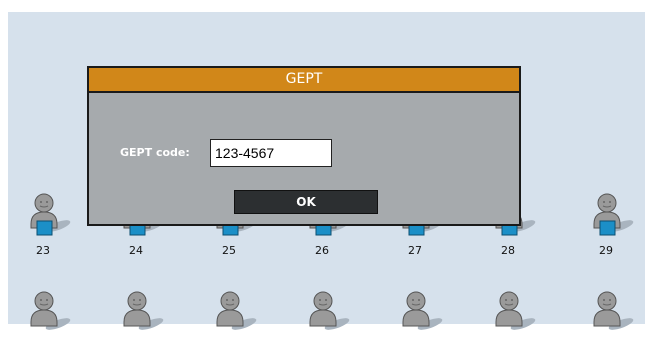  What do you see at coordinates (322, 250) in the screenshot?
I see `seat-number: 26` at bounding box center [322, 250].